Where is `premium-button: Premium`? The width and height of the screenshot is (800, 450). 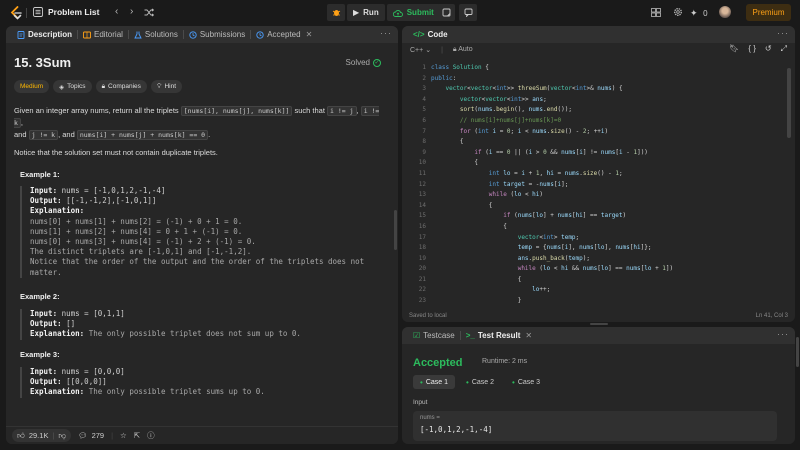
premium-button: Premium is located at coordinates (768, 12).